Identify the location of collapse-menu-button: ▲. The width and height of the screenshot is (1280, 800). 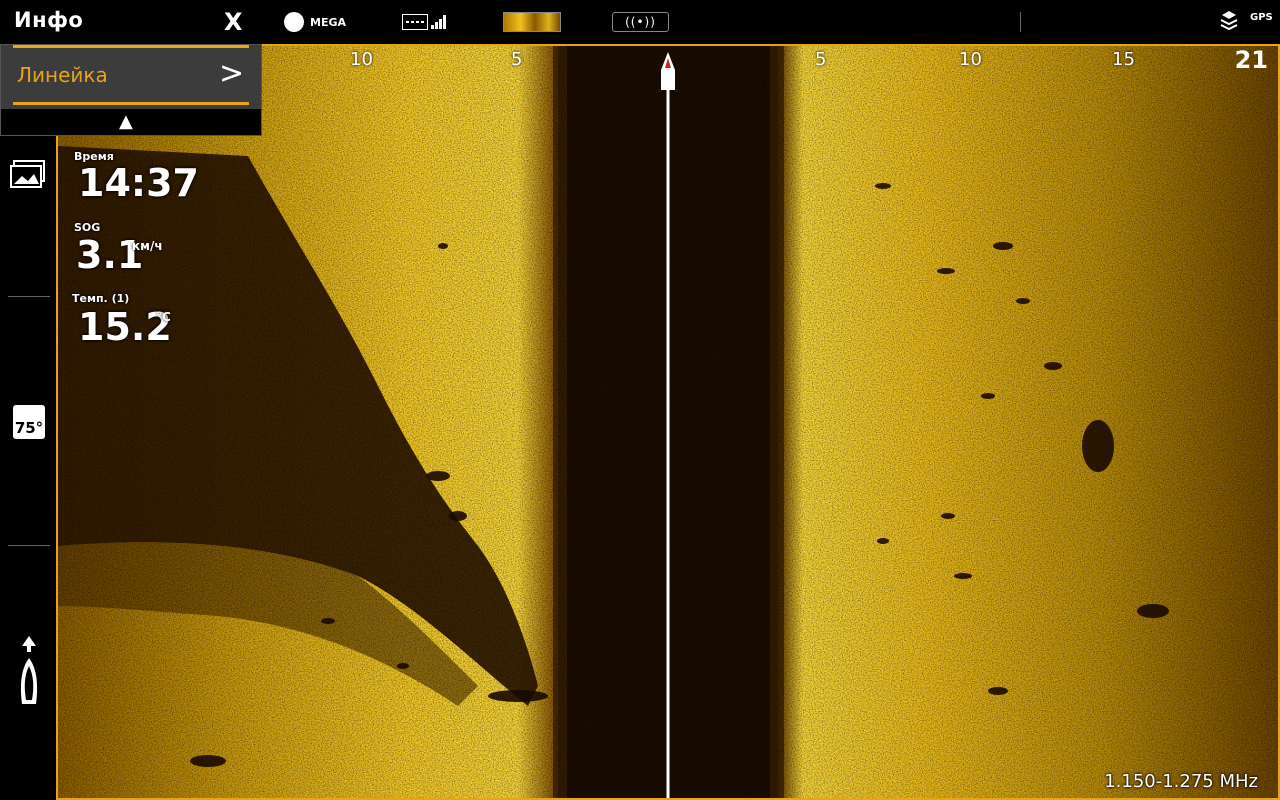
(131, 122).